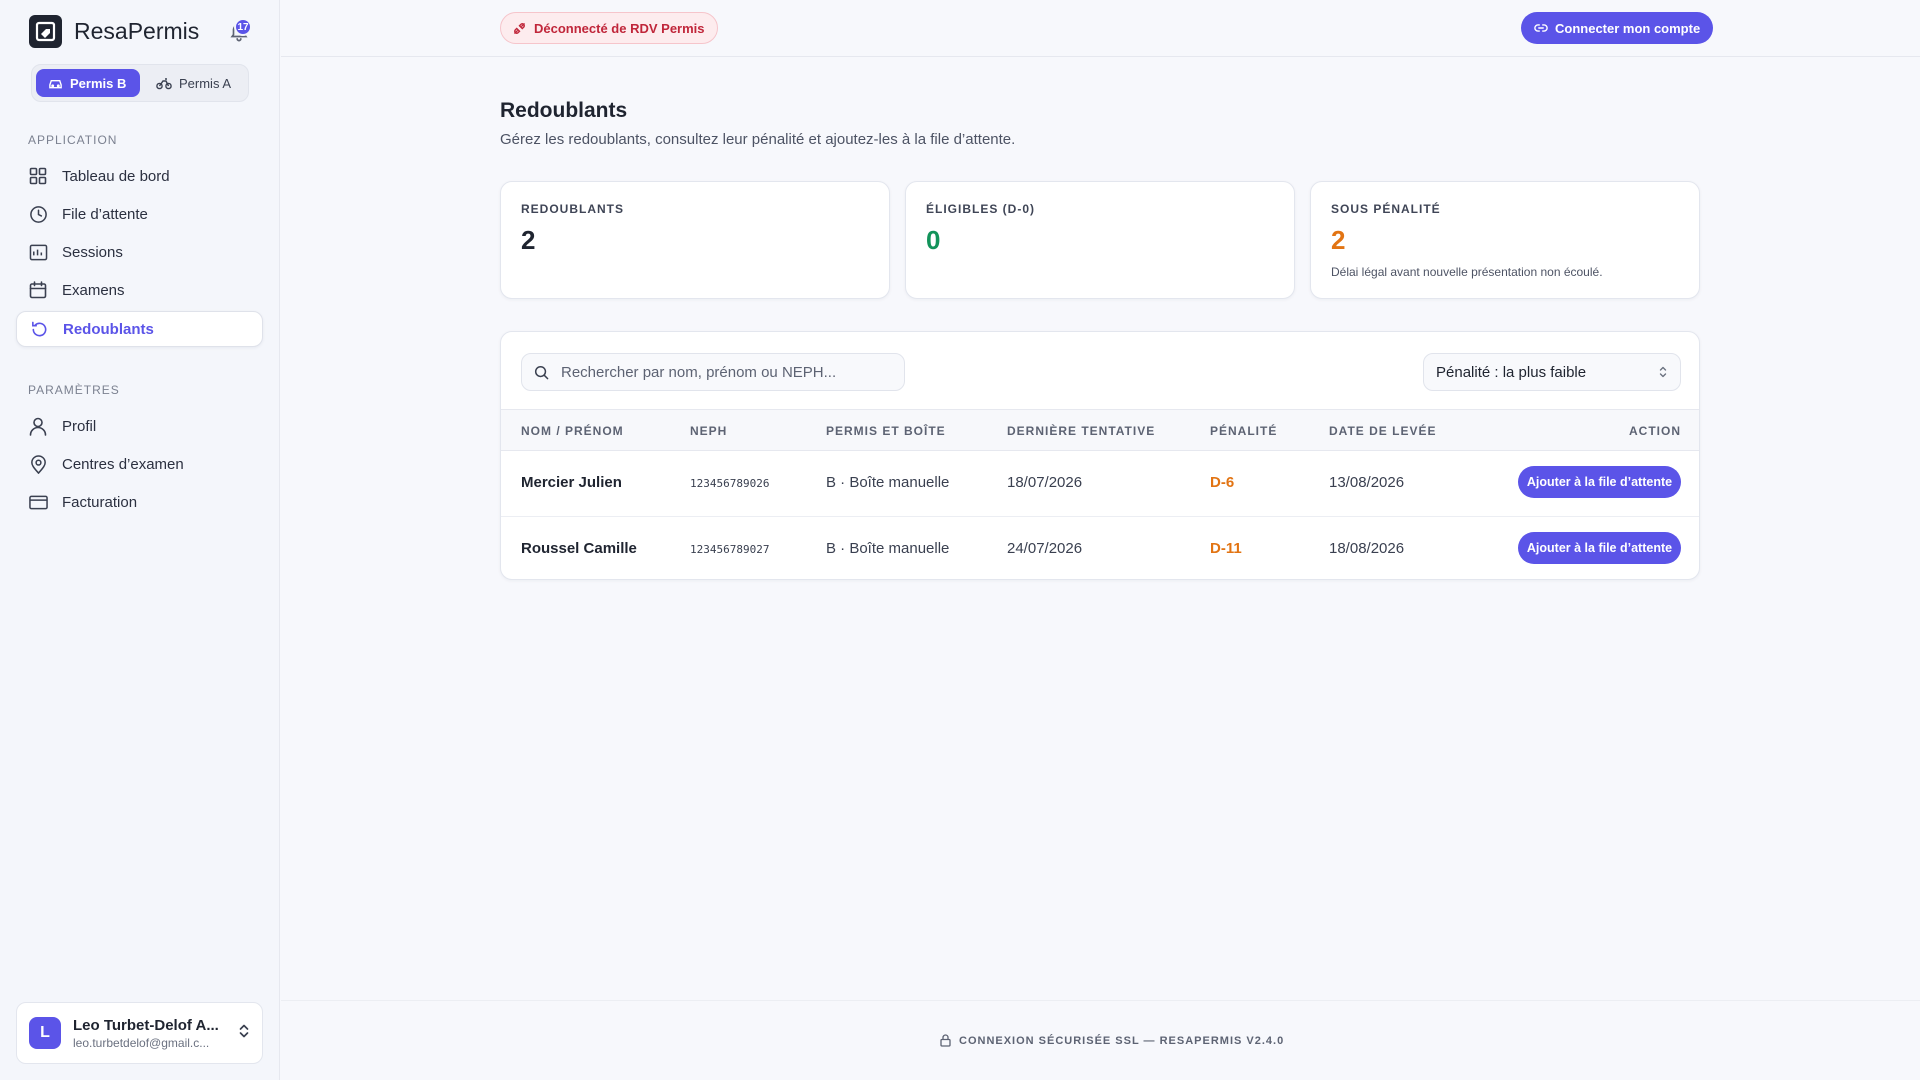  What do you see at coordinates (619, 28) in the screenshot?
I see `connection-status-label: Déconnecté de RDV Permis` at bounding box center [619, 28].